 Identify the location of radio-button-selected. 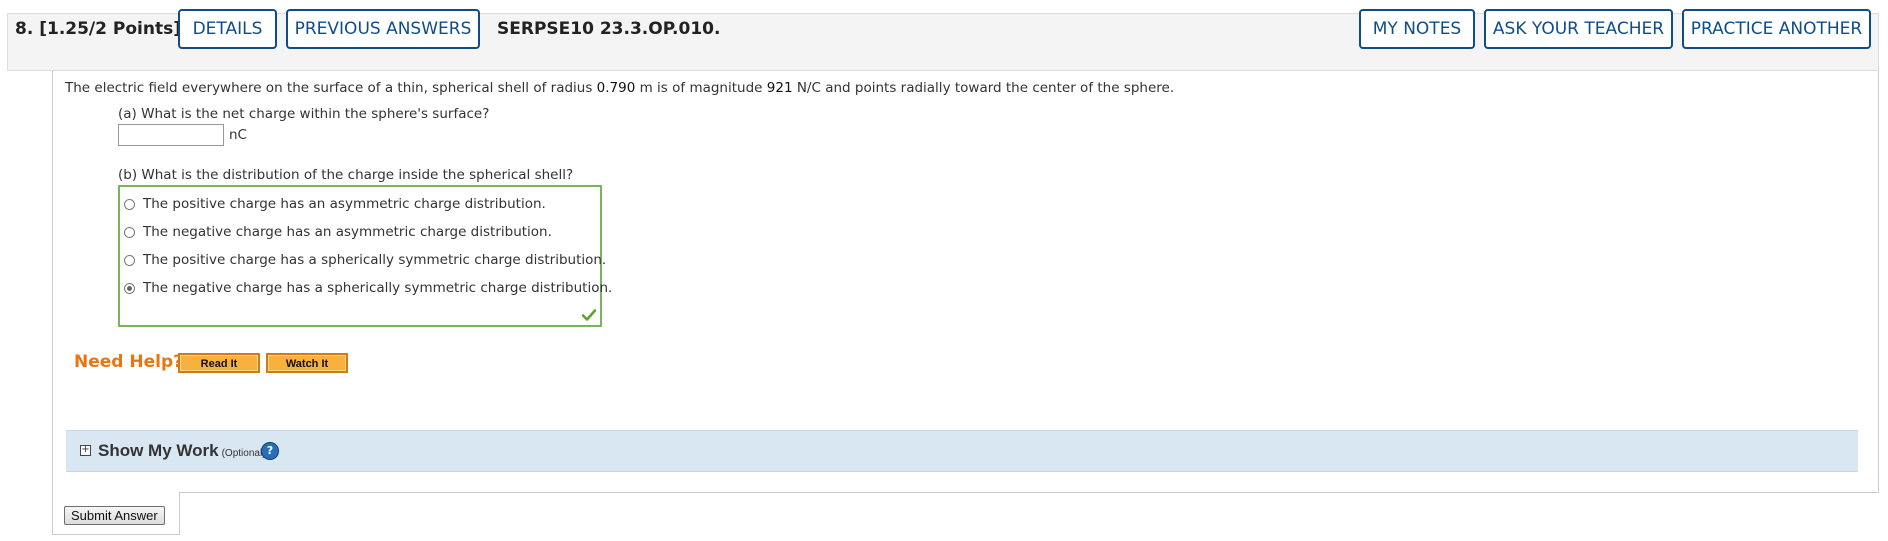
(129, 288).